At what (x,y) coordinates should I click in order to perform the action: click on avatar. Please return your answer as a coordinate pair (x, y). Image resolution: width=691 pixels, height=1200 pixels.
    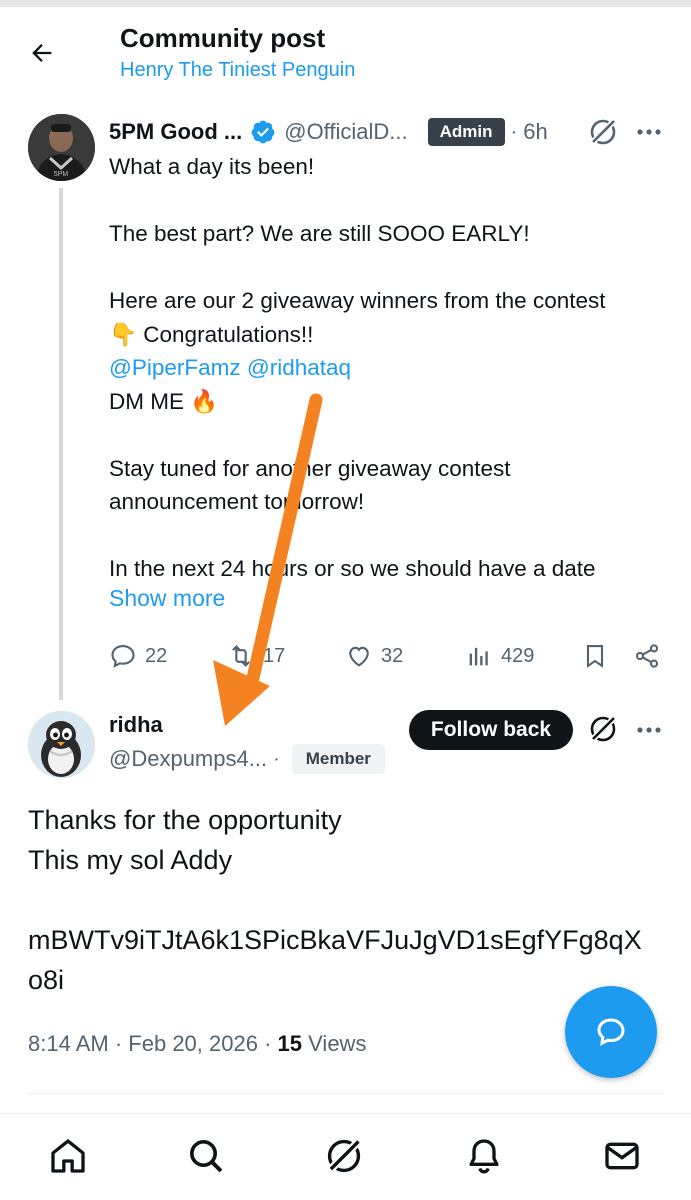
    Looking at the image, I should click on (61, 744).